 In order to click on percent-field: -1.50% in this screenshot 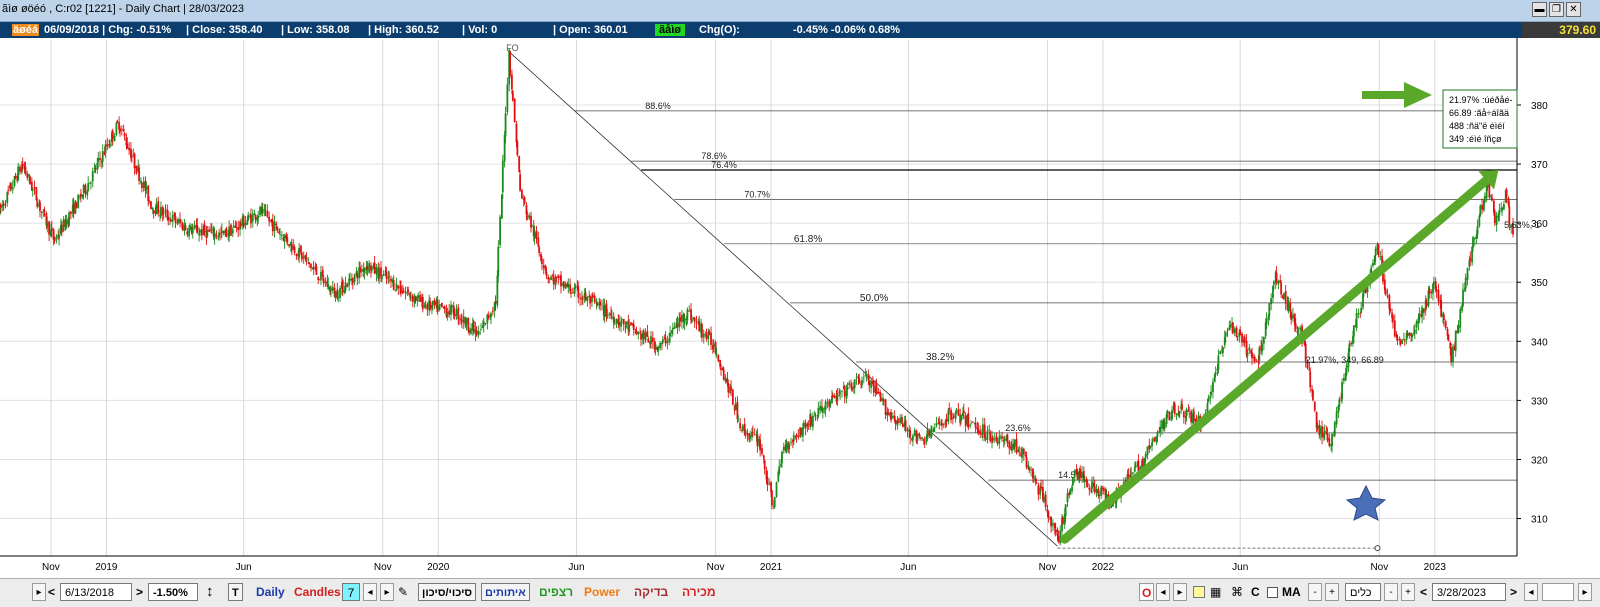, I will do `click(173, 592)`.